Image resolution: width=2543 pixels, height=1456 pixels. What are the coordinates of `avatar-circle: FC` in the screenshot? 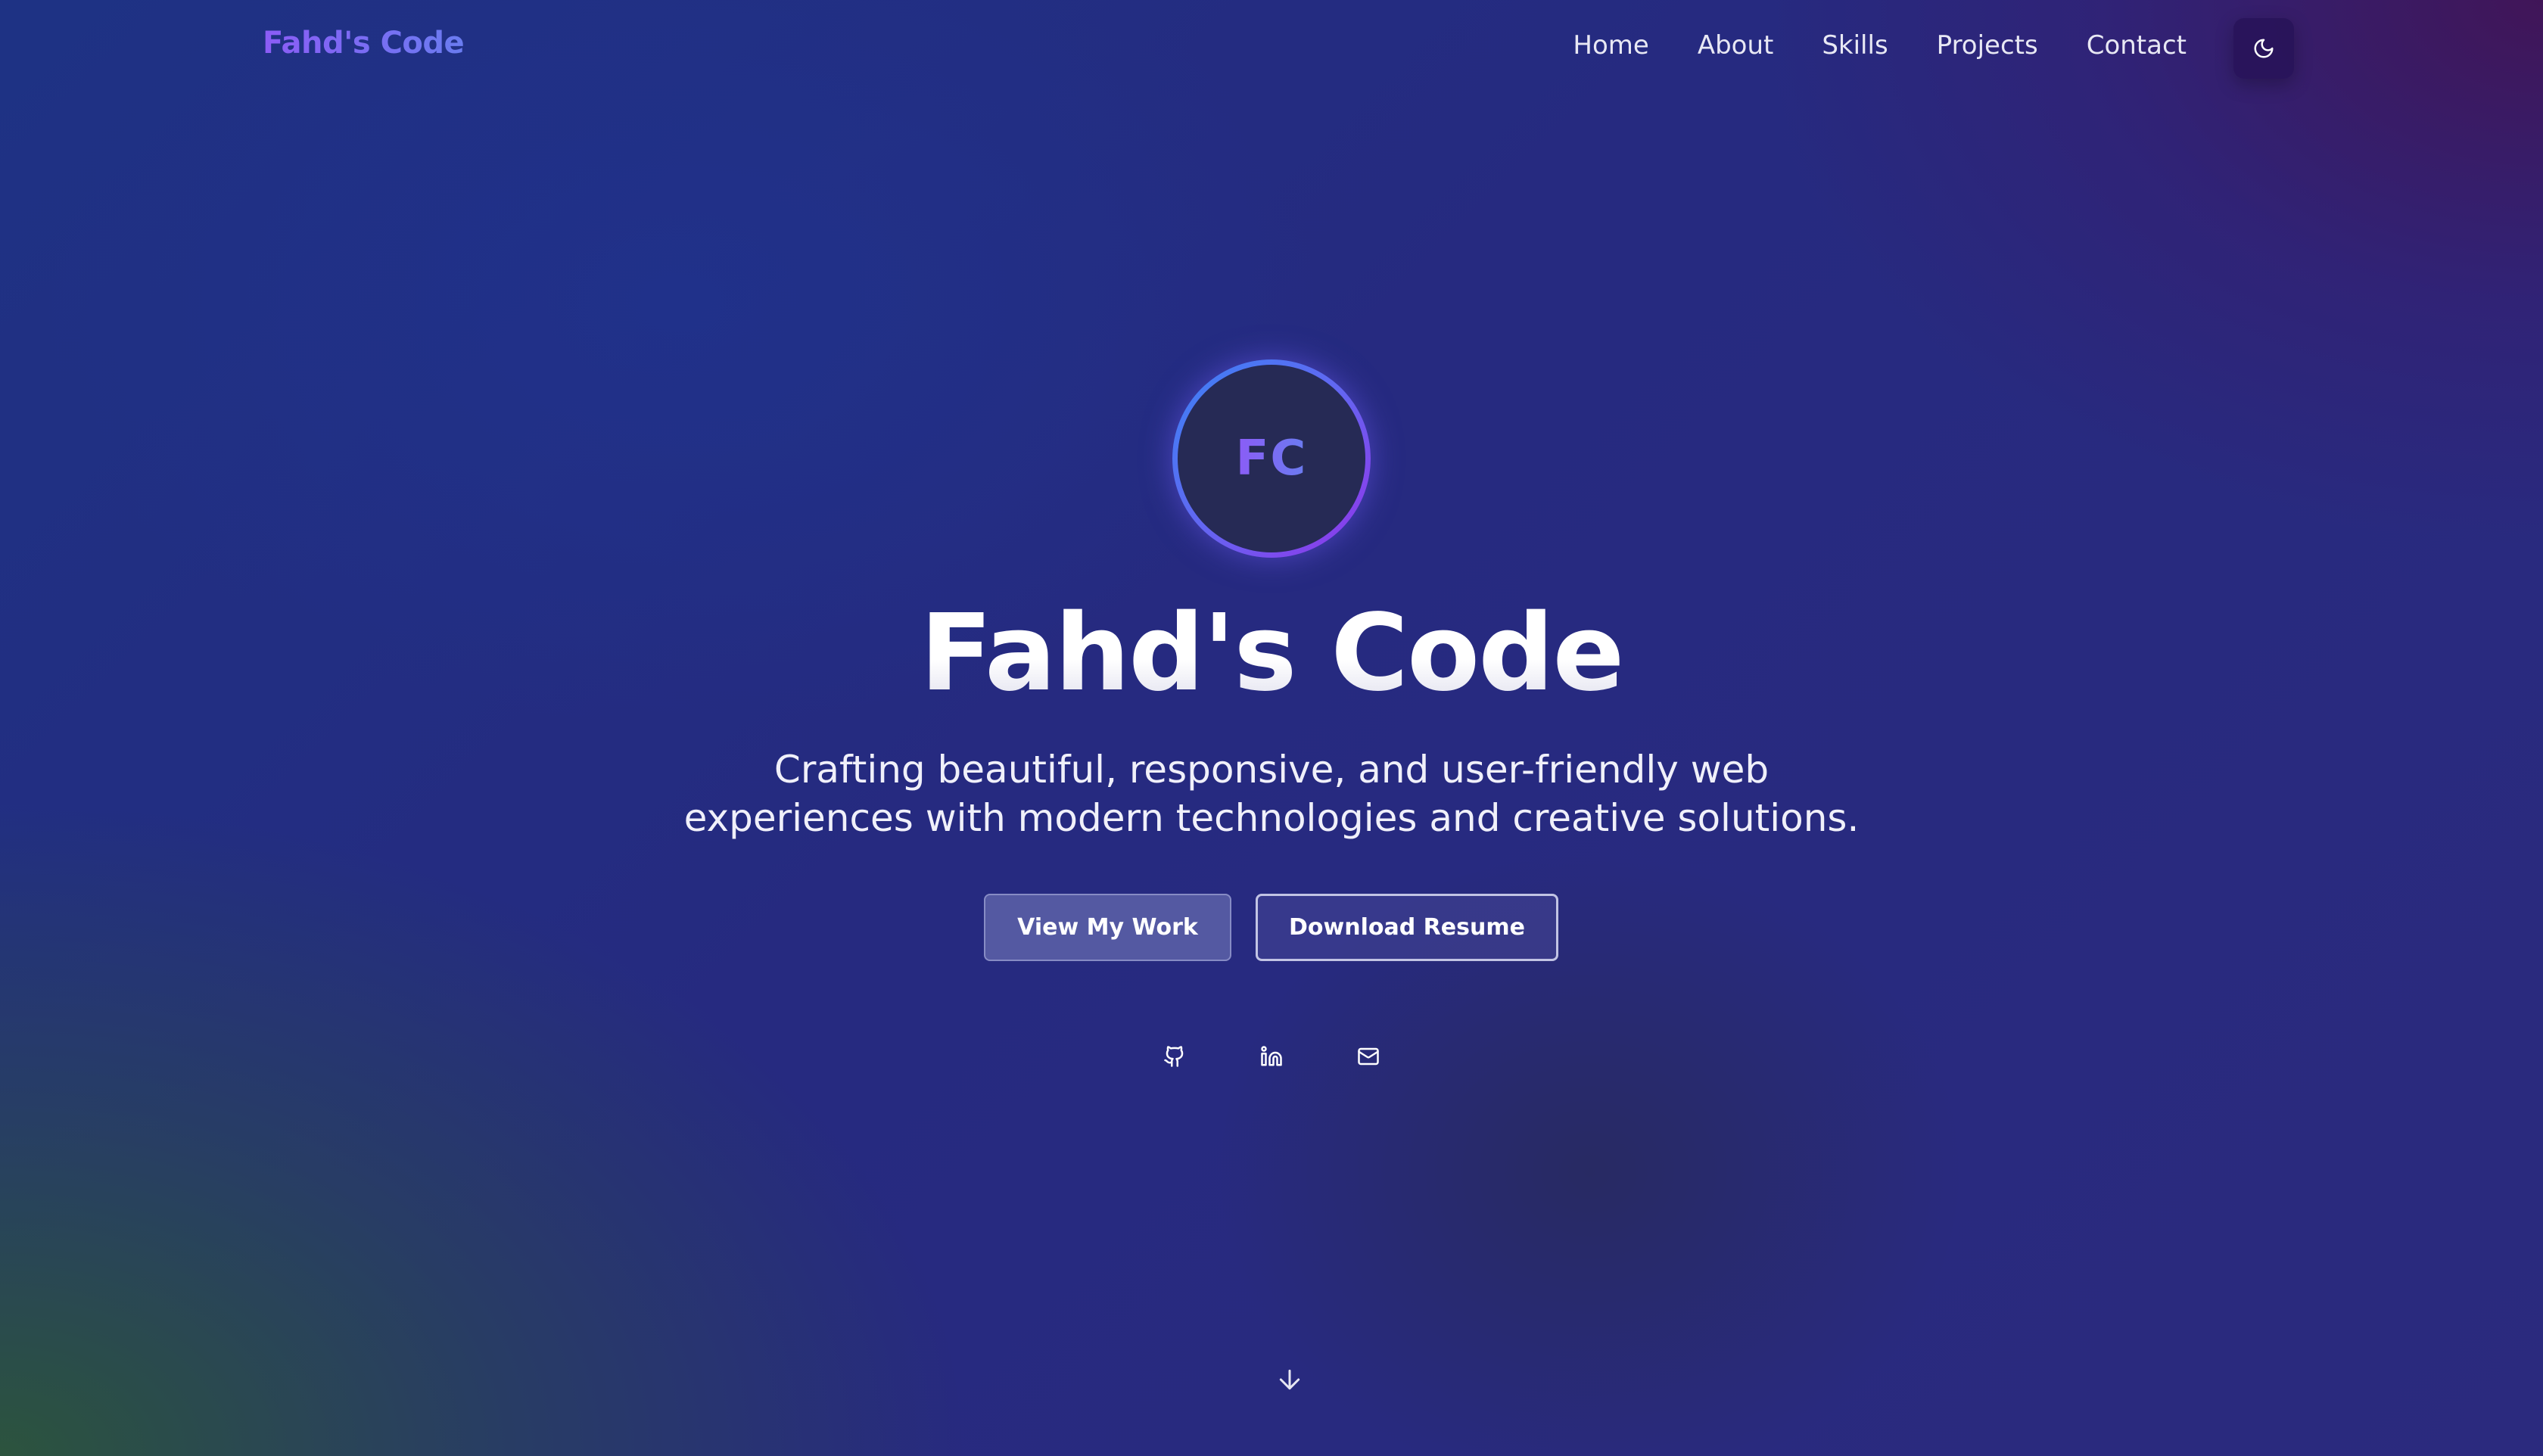 It's located at (1271, 458).